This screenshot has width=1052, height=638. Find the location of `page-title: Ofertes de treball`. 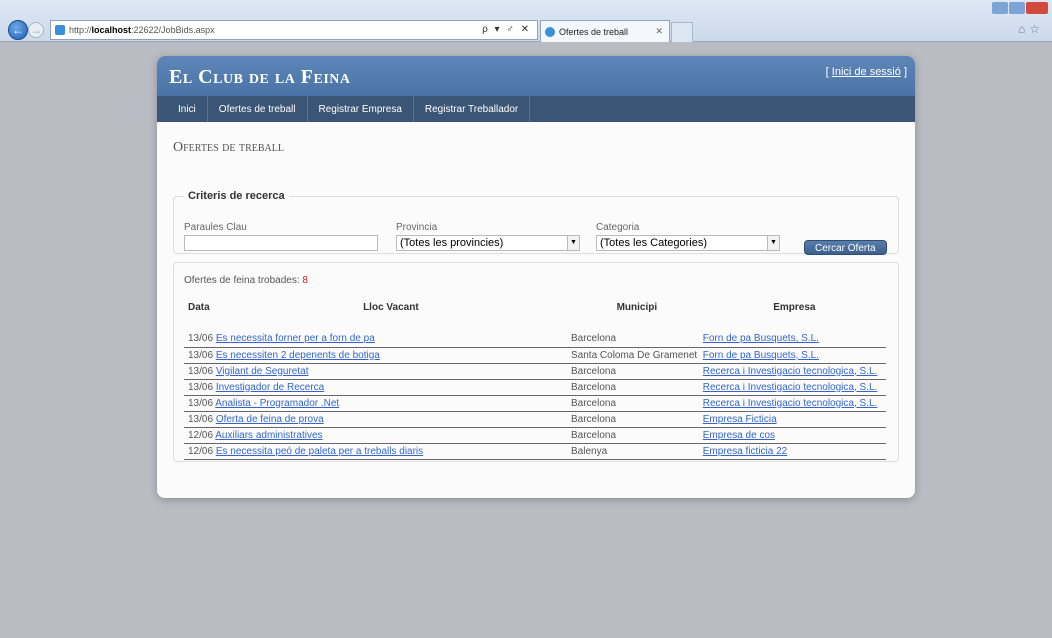

page-title: Ofertes de treball is located at coordinates (228, 147).